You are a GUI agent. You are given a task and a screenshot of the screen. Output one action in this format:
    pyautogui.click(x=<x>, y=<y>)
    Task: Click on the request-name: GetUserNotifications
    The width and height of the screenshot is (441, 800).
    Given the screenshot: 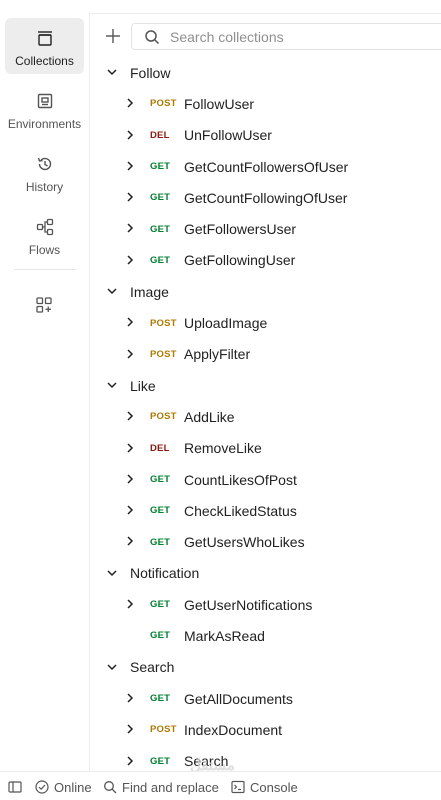 What is the action you would take?
    pyautogui.click(x=248, y=604)
    